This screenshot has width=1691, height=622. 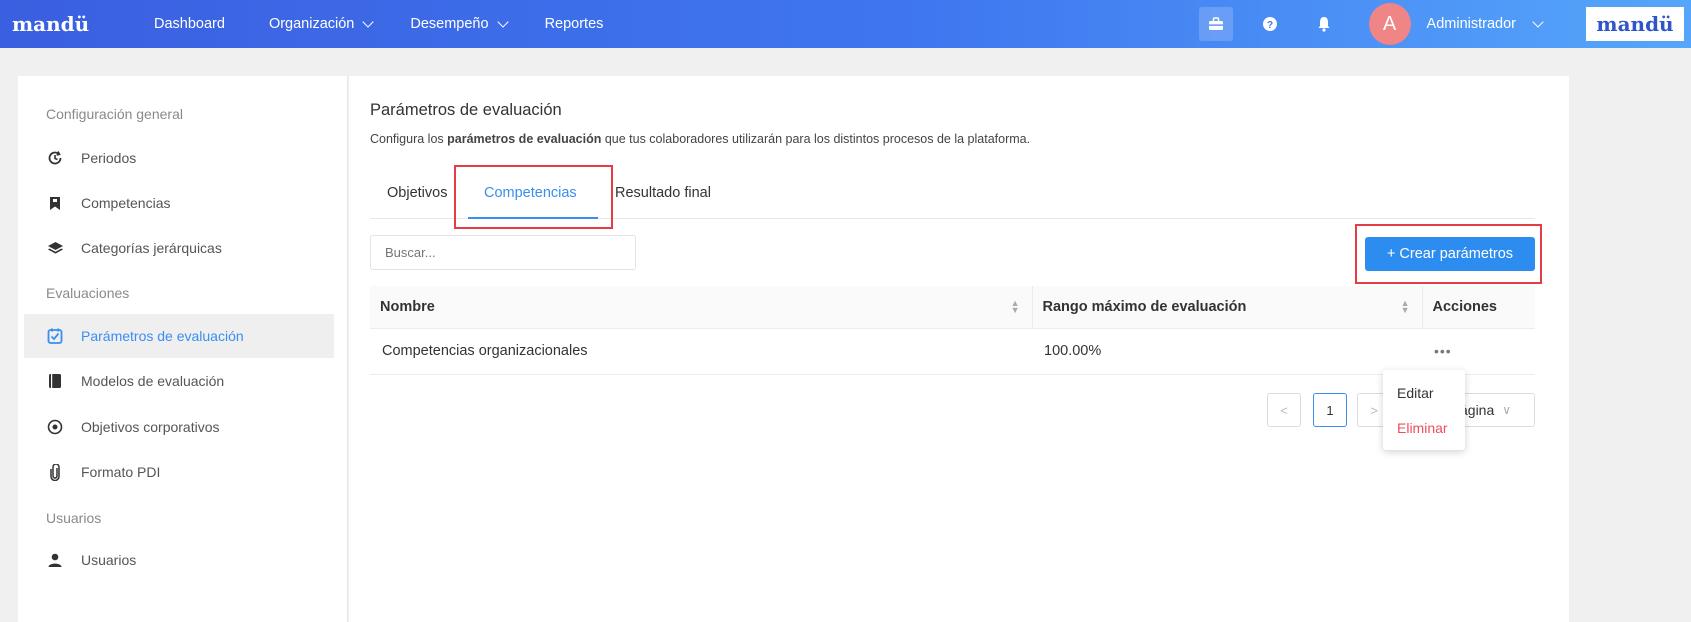 I want to click on actions-dropdown: Editar Eliminar, so click(x=1424, y=410).